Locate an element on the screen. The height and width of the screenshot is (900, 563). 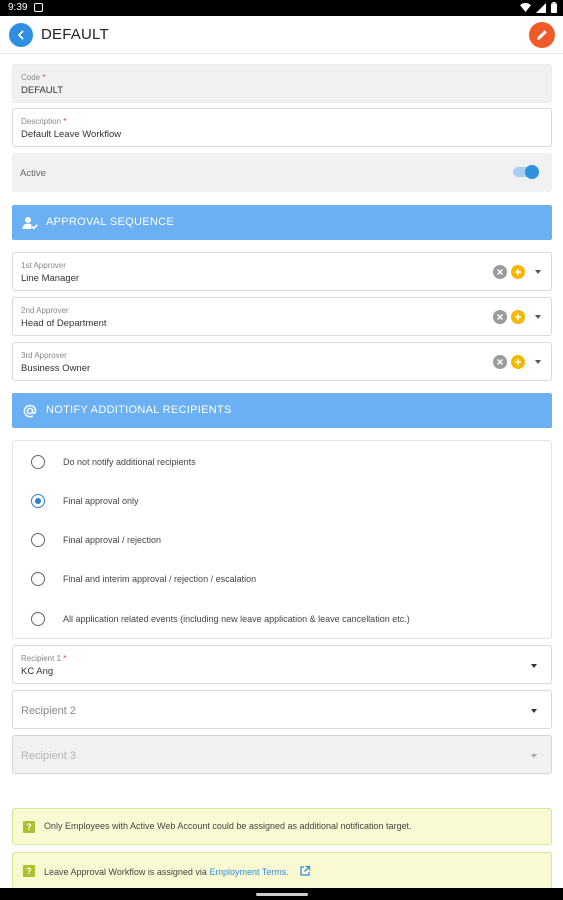
signal-icon is located at coordinates (541, 7).